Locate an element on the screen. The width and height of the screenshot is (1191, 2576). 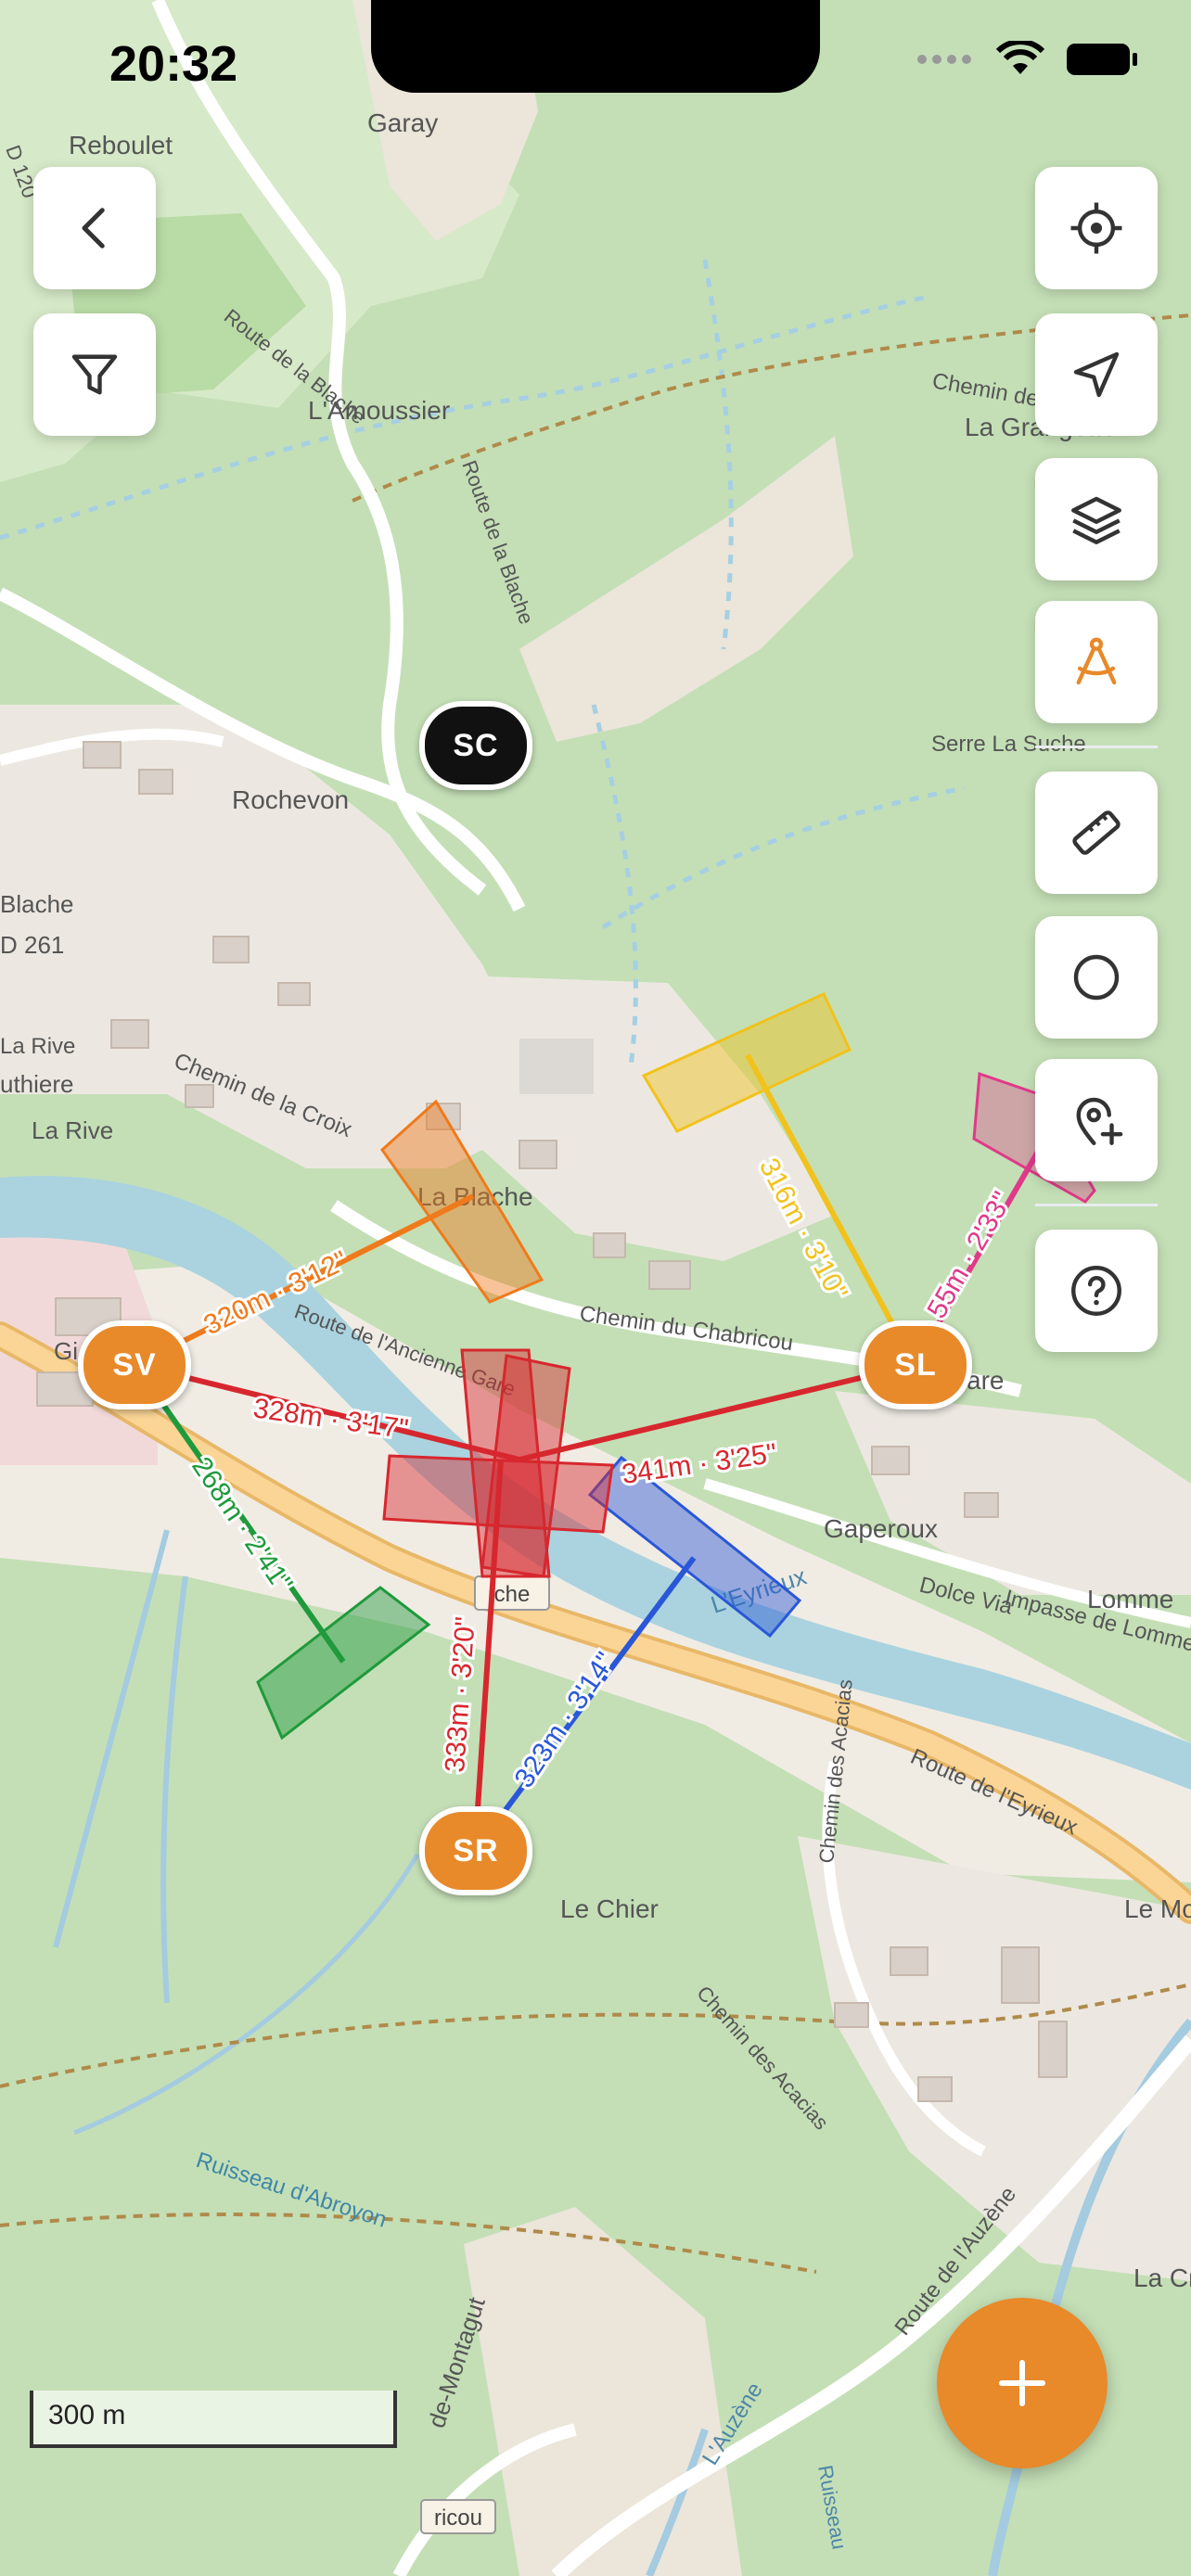
filter-button is located at coordinates (95, 374).